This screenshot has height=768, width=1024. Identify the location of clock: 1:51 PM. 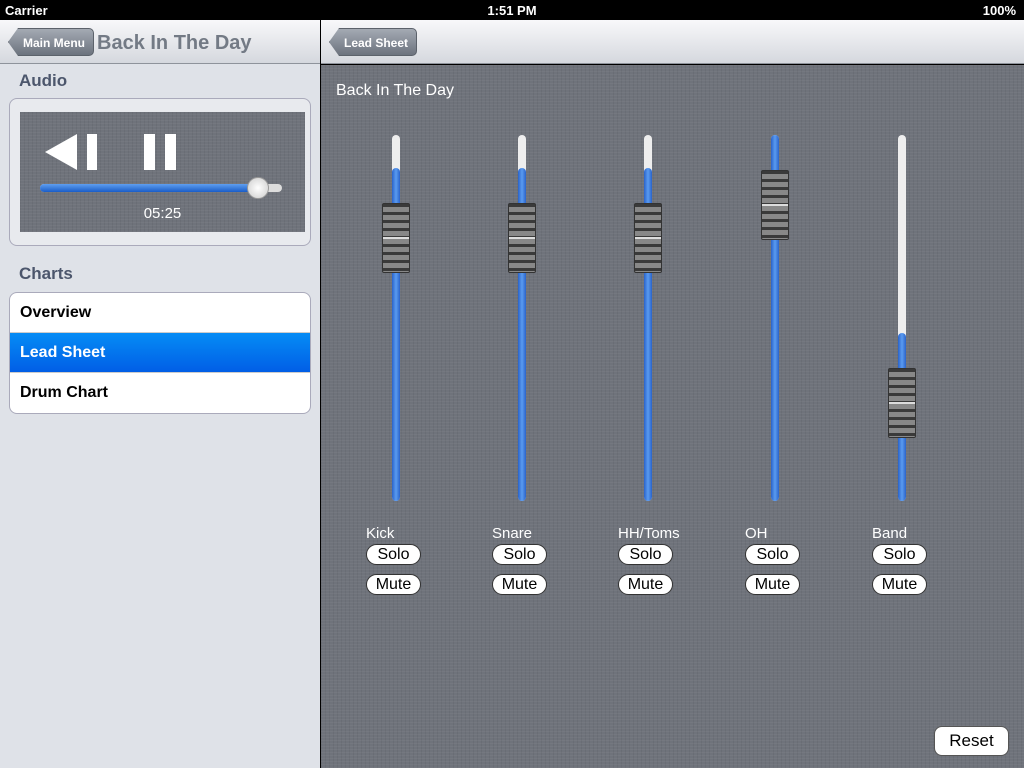
(512, 10).